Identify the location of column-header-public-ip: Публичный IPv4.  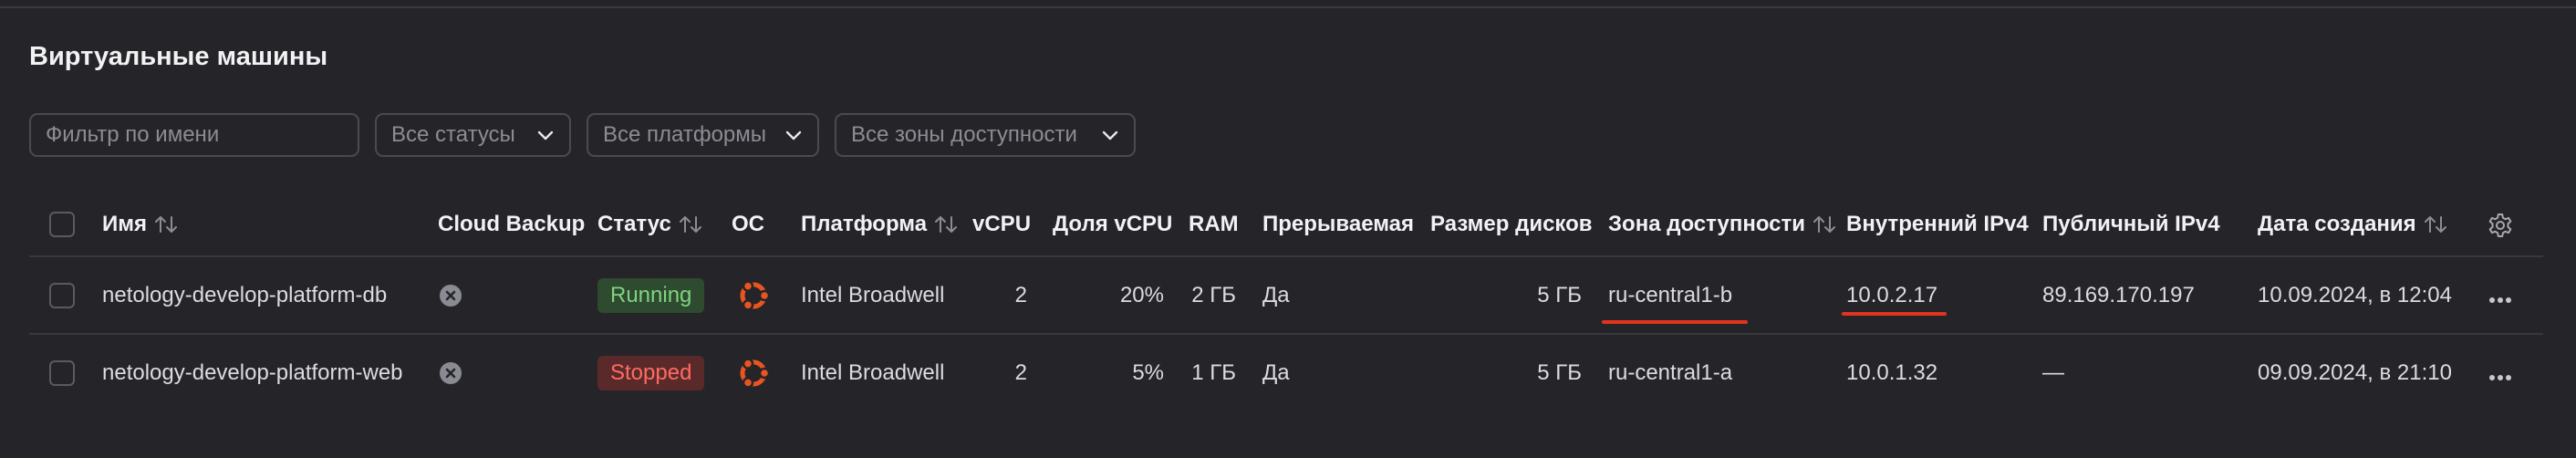
(2131, 224).